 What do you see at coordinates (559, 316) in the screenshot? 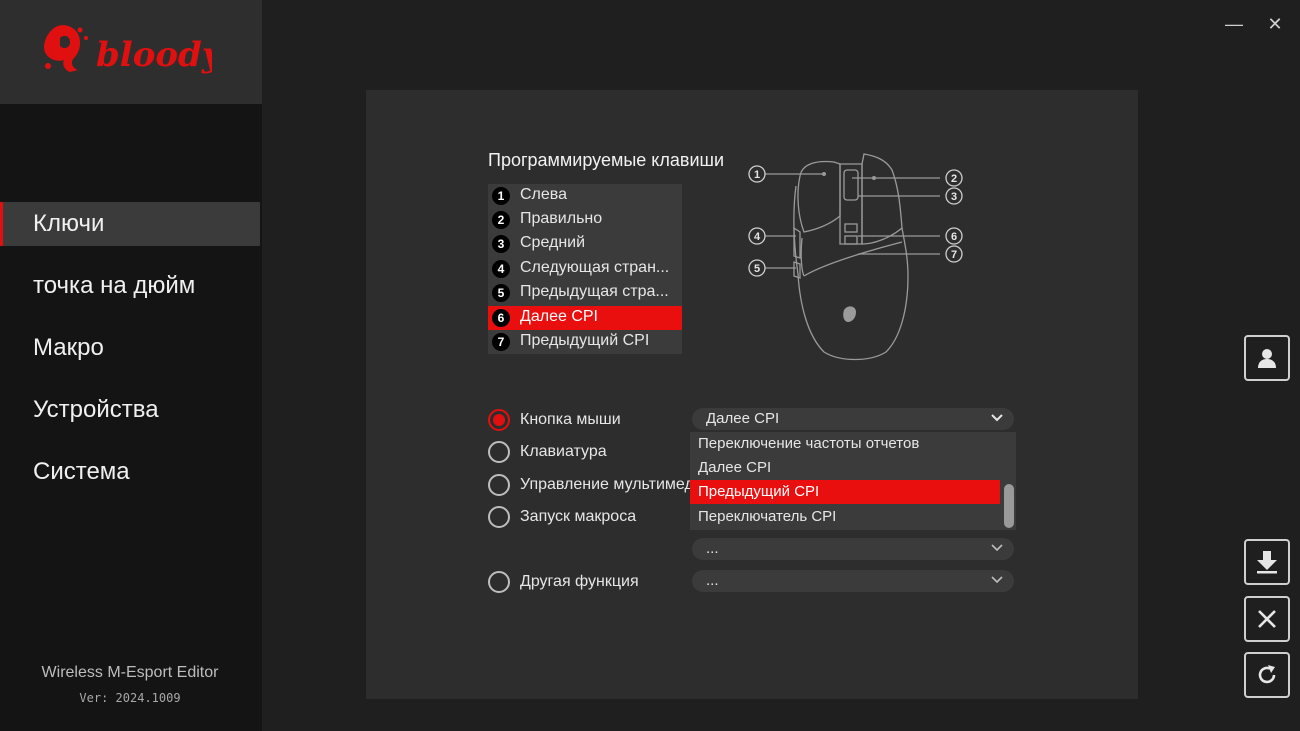
I see `key-label: Далее CPI` at bounding box center [559, 316].